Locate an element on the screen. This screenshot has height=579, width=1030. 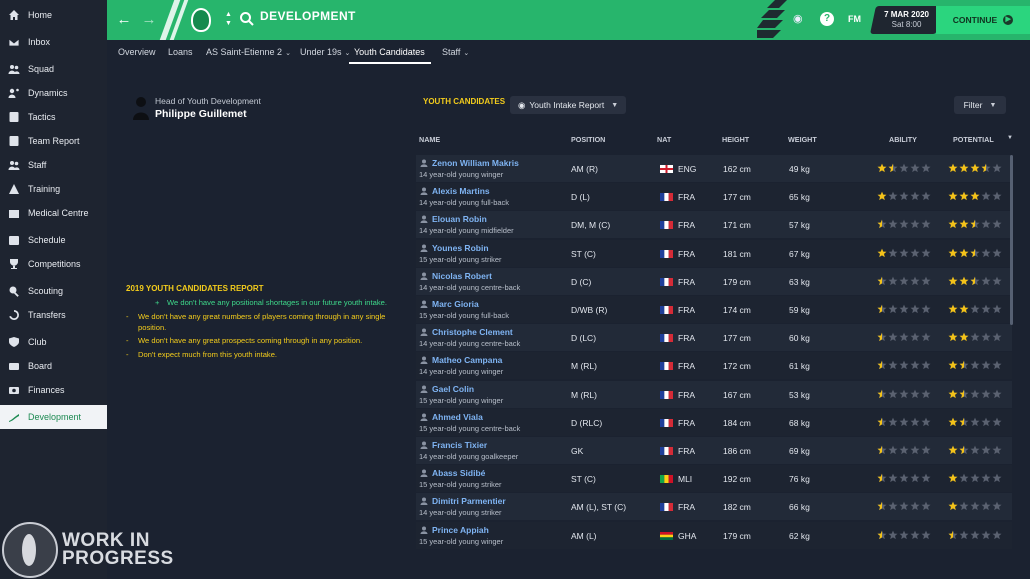
staff-name: Philippe Guillemet is located at coordinates (201, 114).